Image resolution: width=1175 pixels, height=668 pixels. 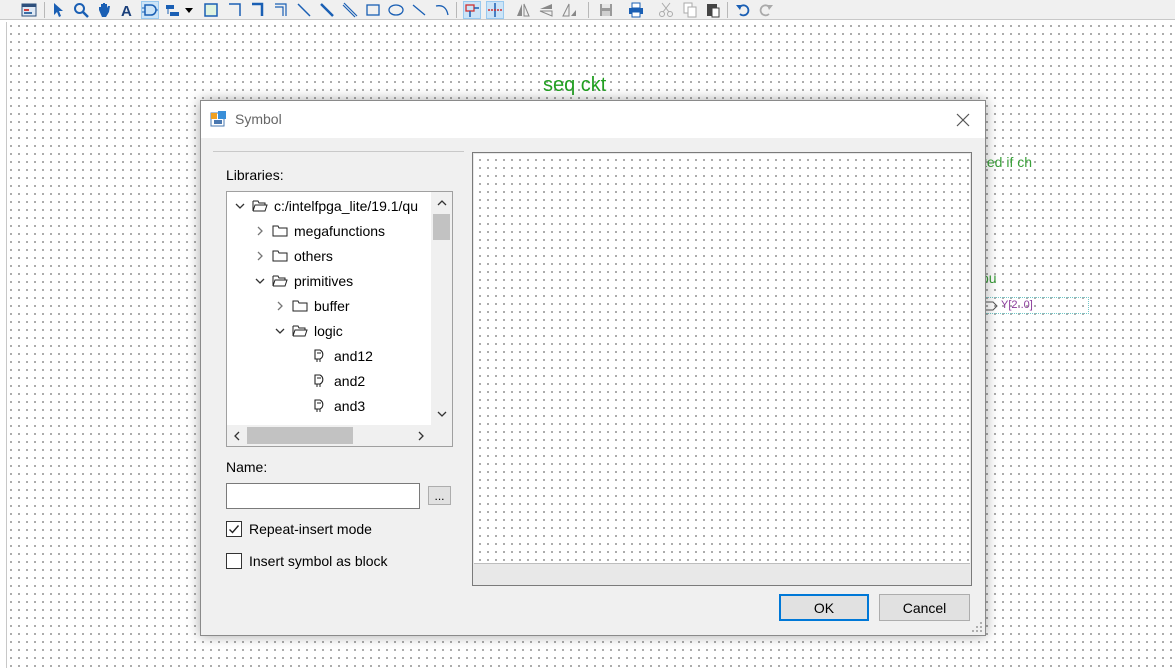 I want to click on ellipse-icon, so click(x=396, y=10).